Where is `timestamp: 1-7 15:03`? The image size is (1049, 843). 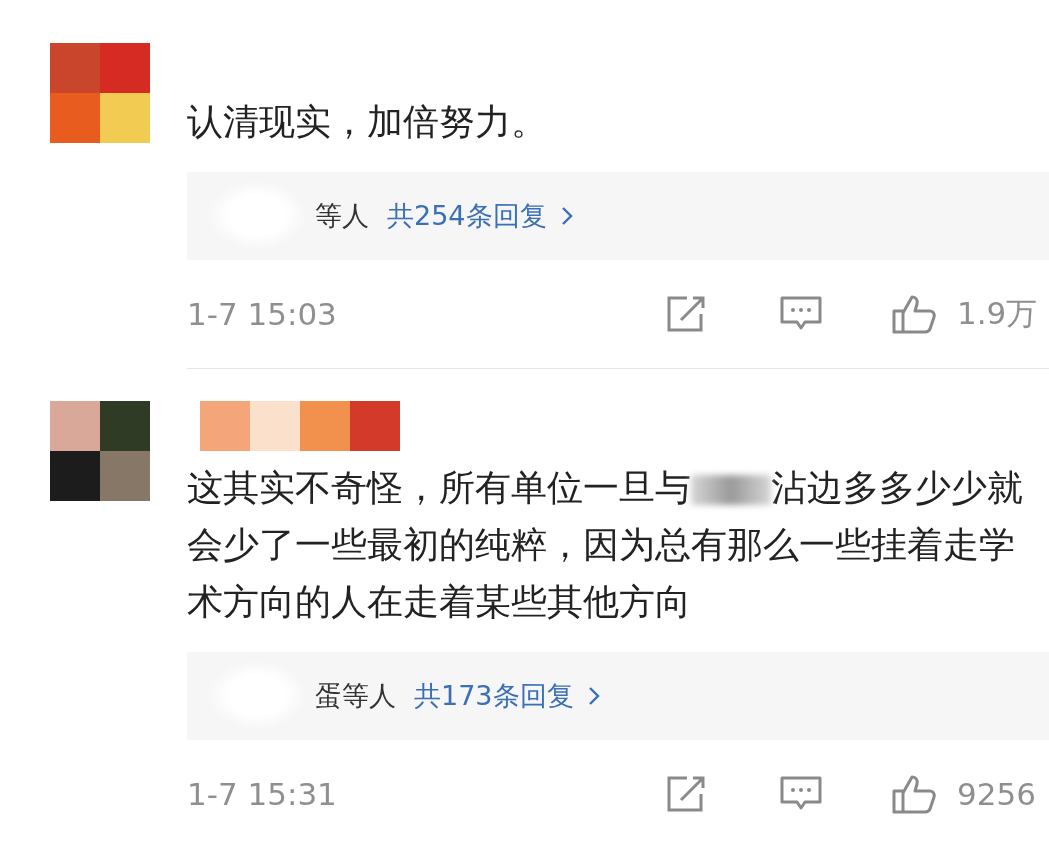
timestamp: 1-7 15:03 is located at coordinates (262, 314).